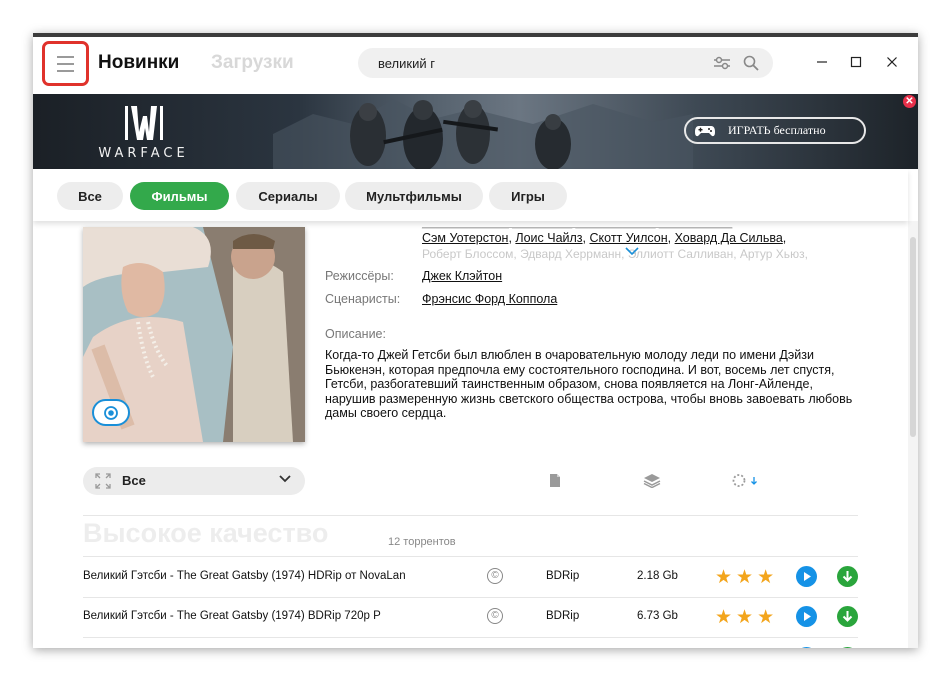 This screenshot has height=680, width=950. What do you see at coordinates (462, 276) in the screenshot?
I see `director-link: Джек Клэйтон` at bounding box center [462, 276].